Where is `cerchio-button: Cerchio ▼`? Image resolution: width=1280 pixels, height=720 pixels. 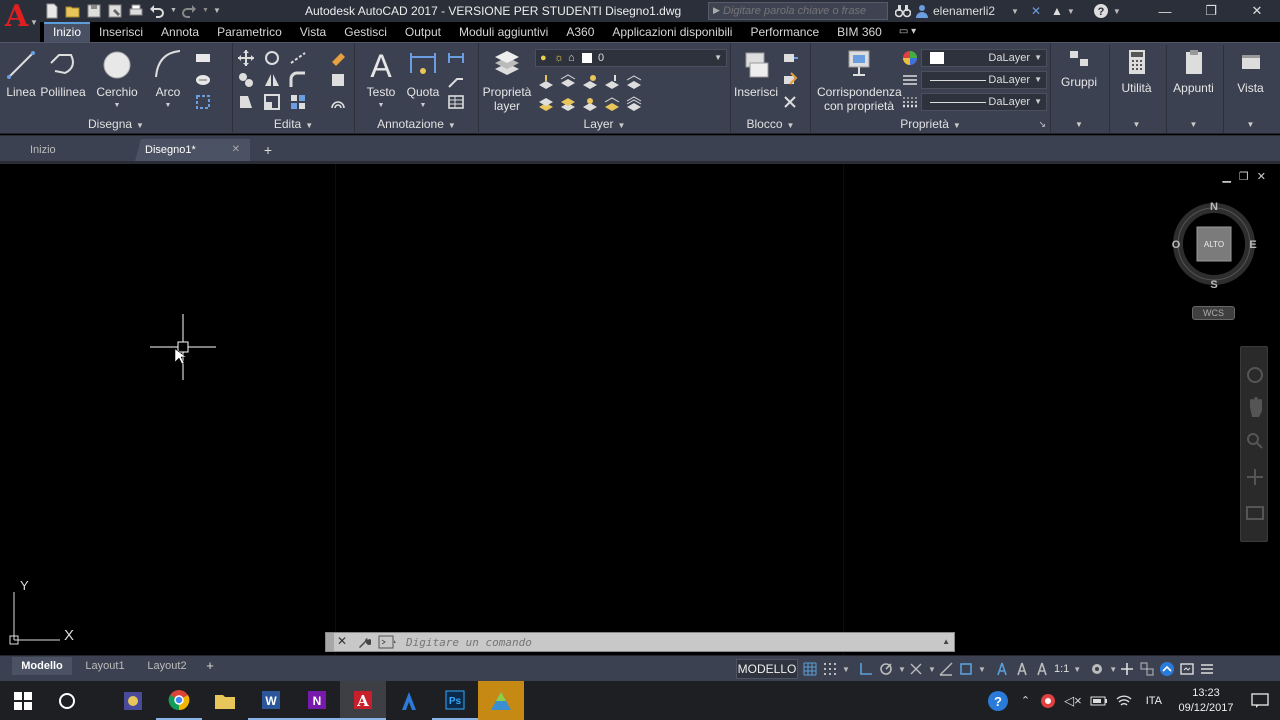
cerchio-button: Cerchio ▼ is located at coordinates (117, 80).